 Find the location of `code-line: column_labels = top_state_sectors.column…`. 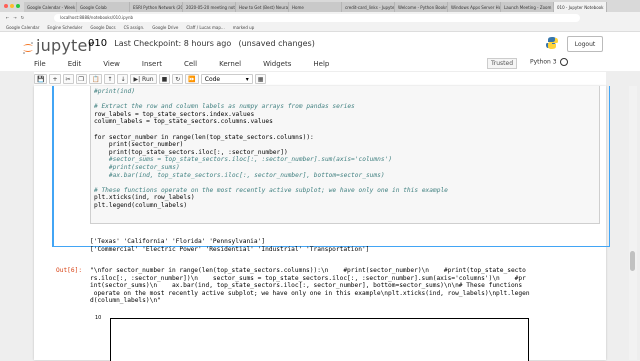

code-line: column_labels = top_state_sectors.column… is located at coordinates (183, 122).